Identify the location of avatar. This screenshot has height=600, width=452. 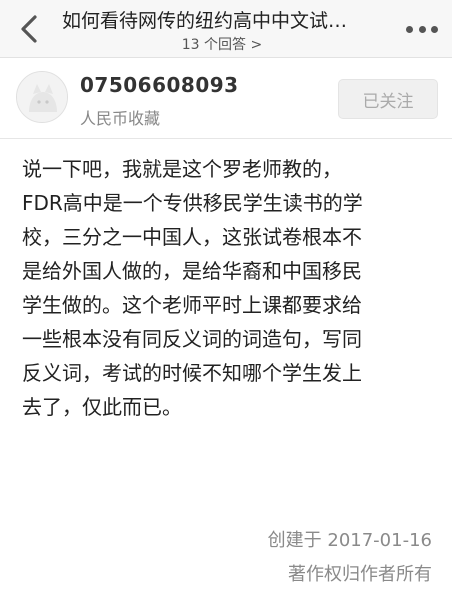
(42, 97).